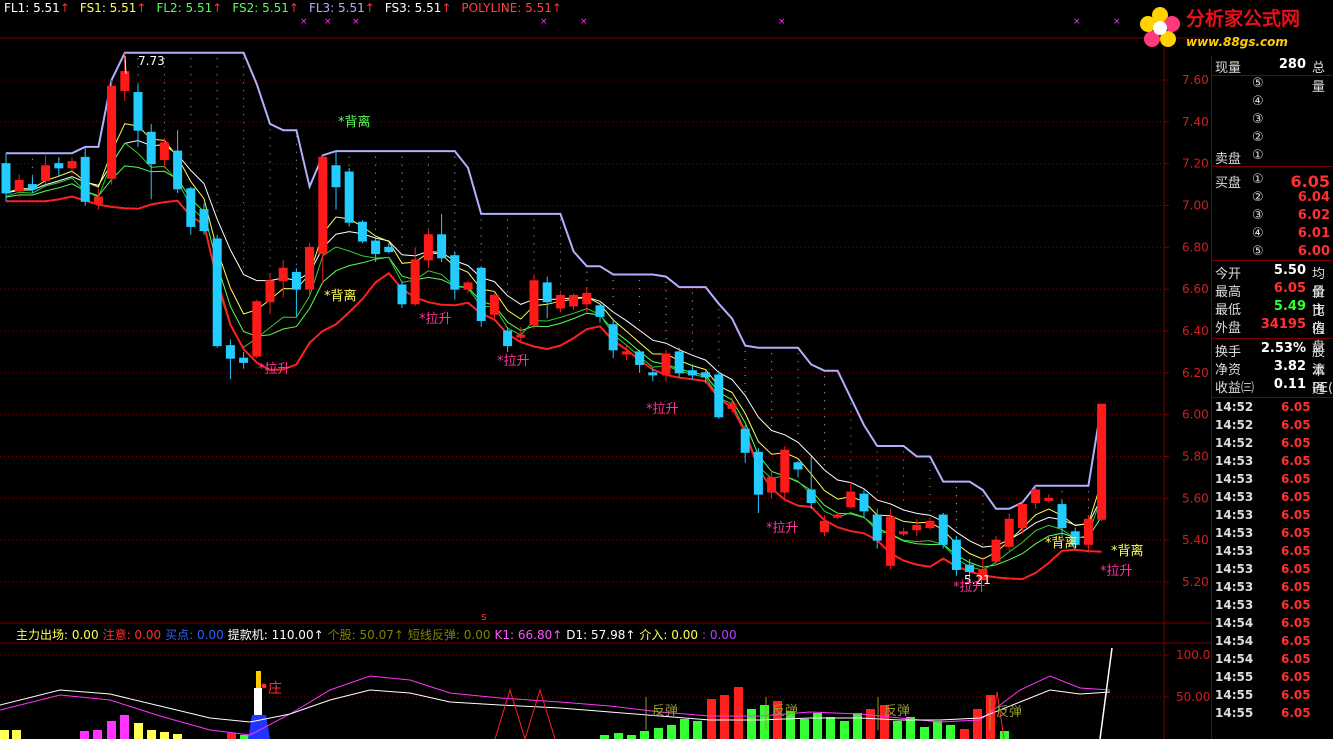 This screenshot has width=1333, height=739. Describe the element at coordinates (1272, 715) in the screenshot. I see `tick-row: 14:55 6.05` at that location.